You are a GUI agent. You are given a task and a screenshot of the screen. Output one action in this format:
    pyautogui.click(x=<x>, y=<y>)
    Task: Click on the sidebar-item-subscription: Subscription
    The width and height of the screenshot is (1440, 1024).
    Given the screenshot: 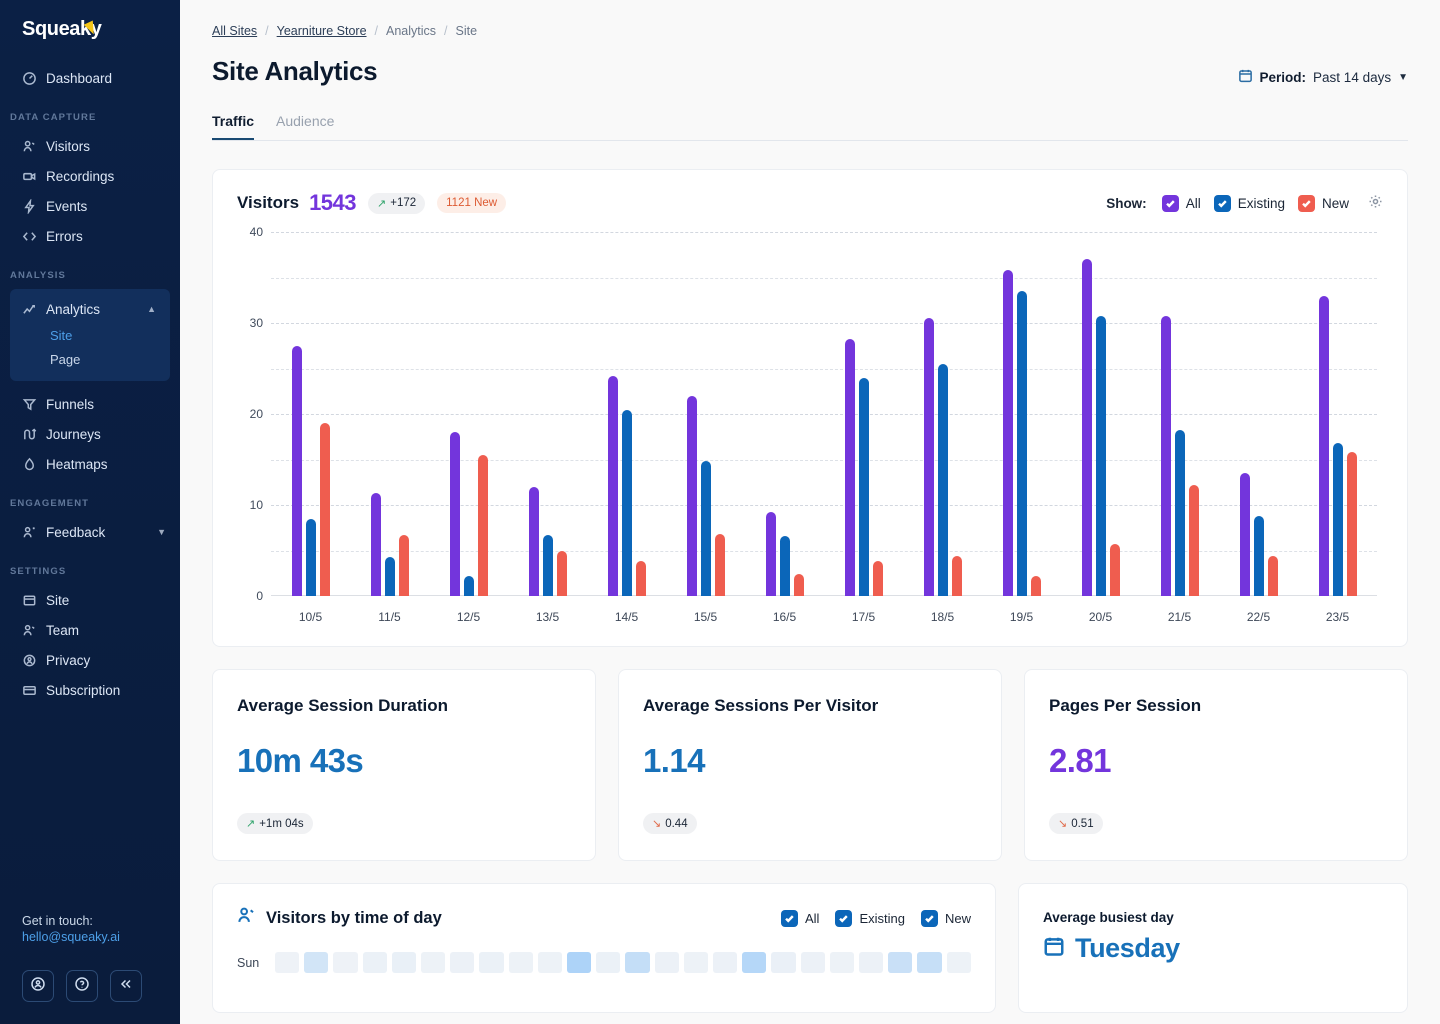 What is the action you would take?
    pyautogui.click(x=90, y=690)
    